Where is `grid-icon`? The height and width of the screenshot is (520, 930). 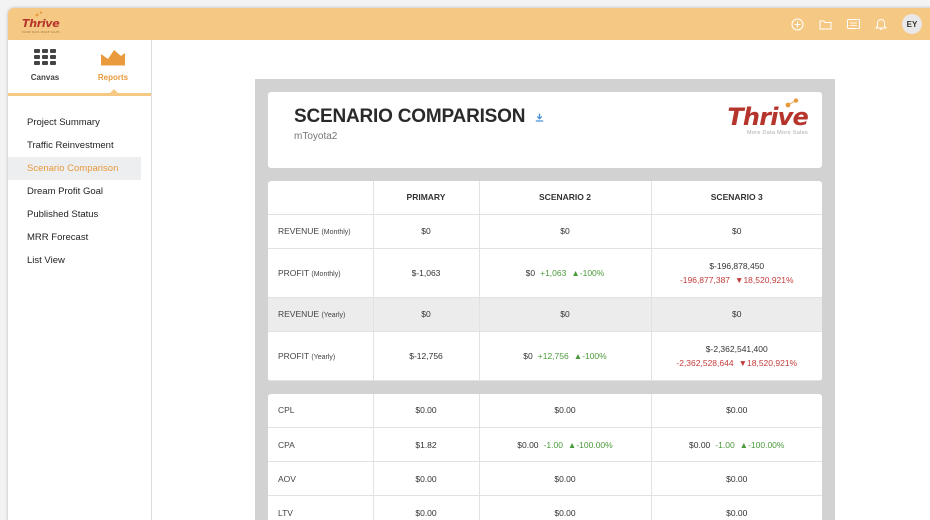 grid-icon is located at coordinates (45, 57).